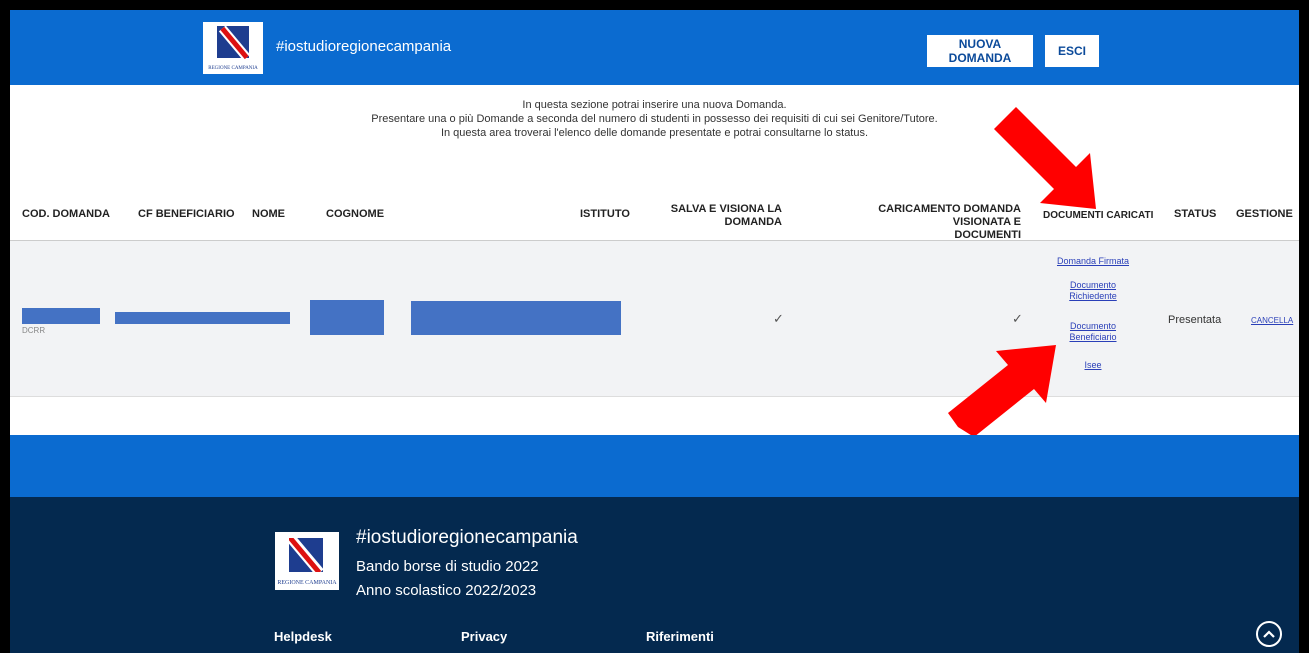  What do you see at coordinates (446, 590) in the screenshot?
I see `footer-anno: Anno scolastico 2022/2023` at bounding box center [446, 590].